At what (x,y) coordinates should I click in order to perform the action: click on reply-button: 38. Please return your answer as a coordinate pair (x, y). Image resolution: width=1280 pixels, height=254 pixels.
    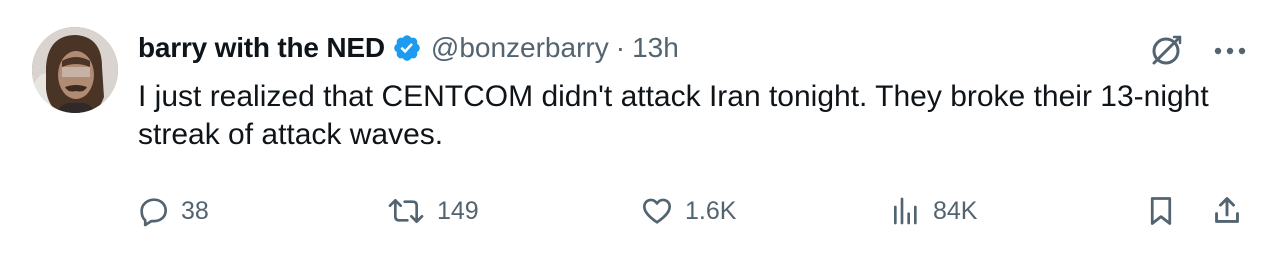
    Looking at the image, I should click on (173, 211).